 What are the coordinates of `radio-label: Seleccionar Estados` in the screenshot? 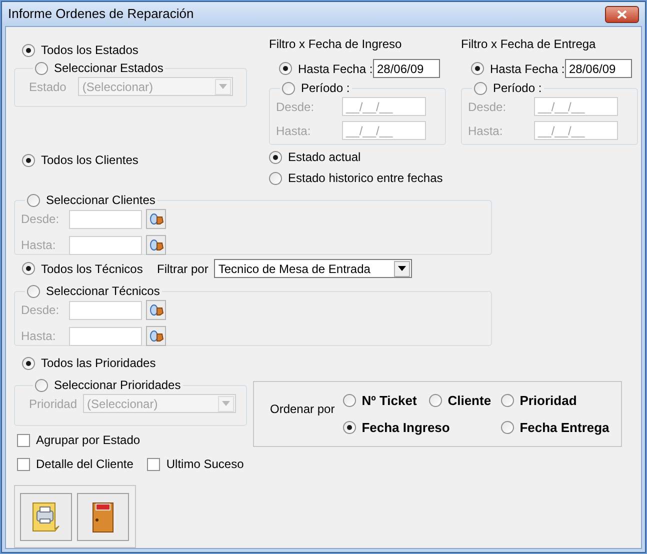 It's located at (109, 68).